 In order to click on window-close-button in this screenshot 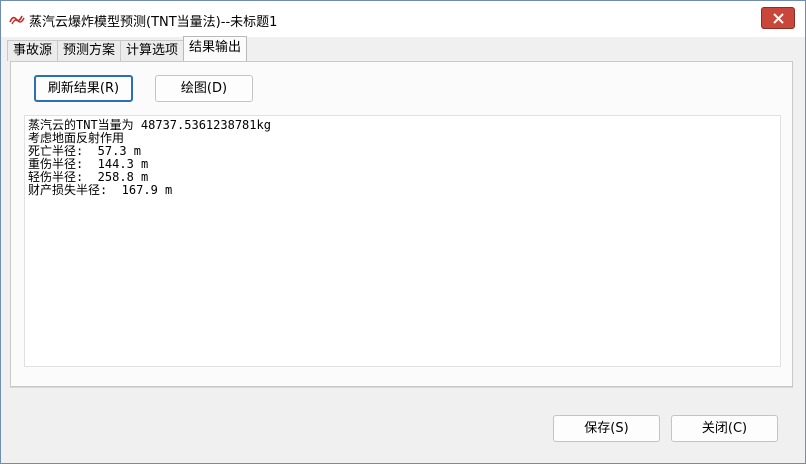, I will do `click(778, 18)`.